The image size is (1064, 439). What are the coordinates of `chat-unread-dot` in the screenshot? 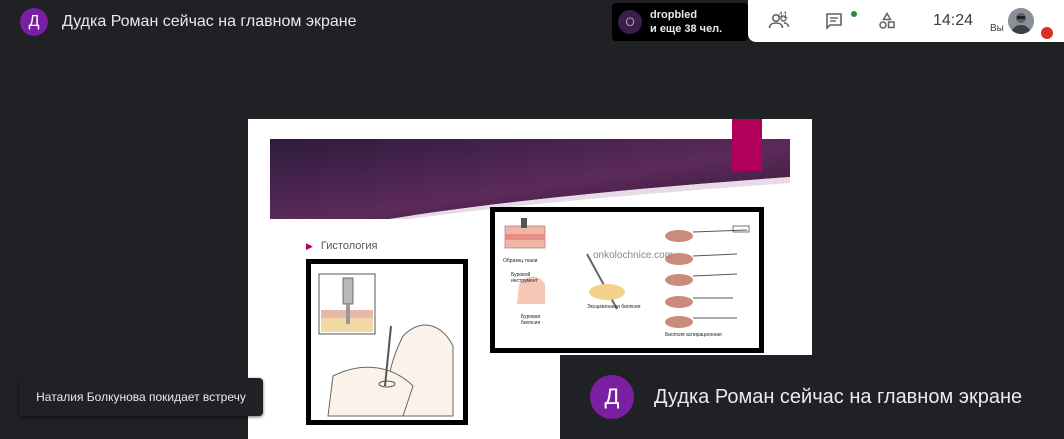 It's located at (854, 14).